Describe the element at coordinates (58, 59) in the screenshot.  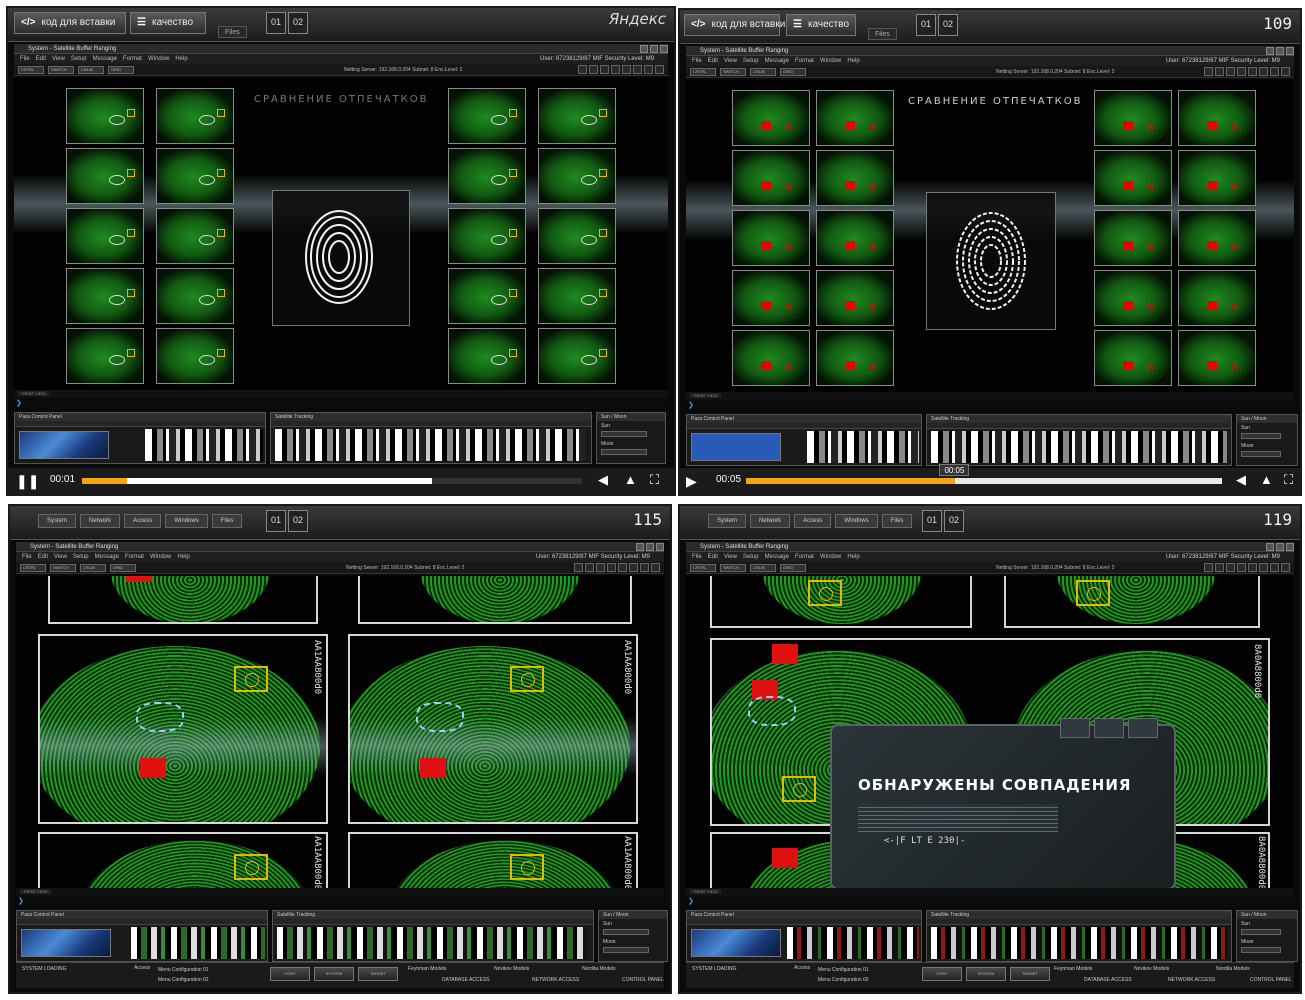
I see `menu-view: View` at that location.